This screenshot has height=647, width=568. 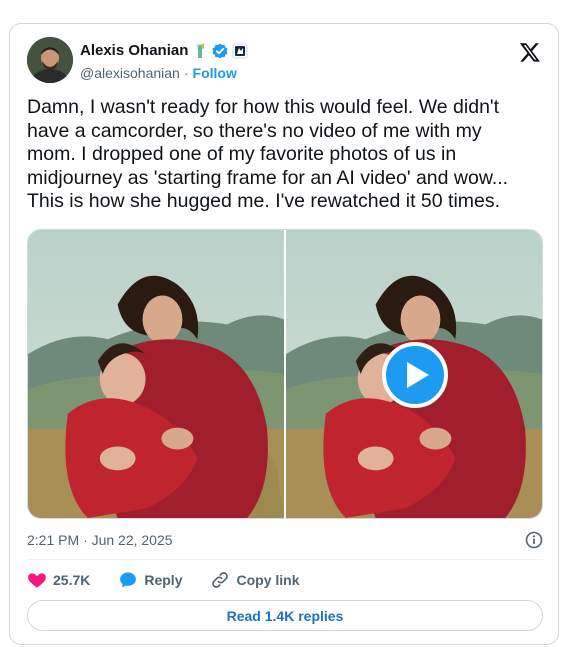 I want to click on follow-button: Follow, so click(x=215, y=73).